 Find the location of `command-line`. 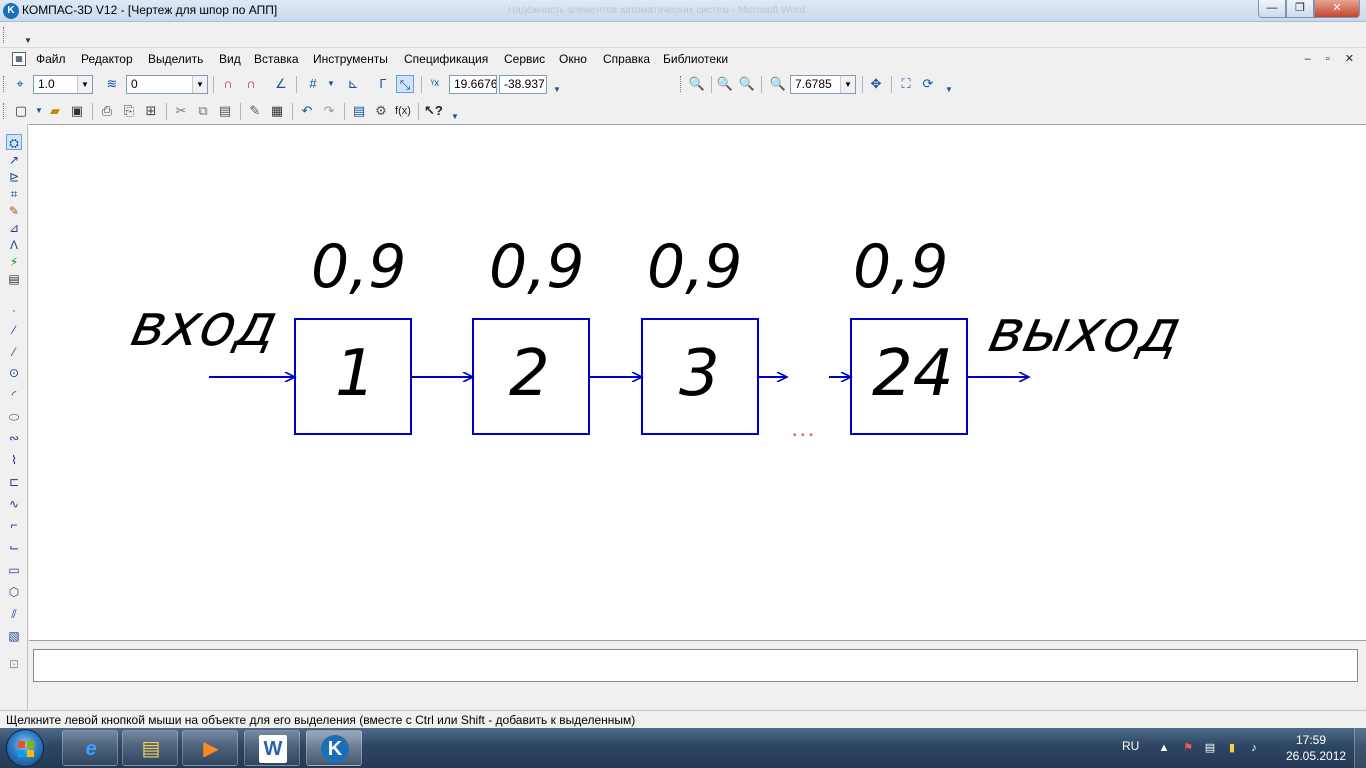

command-line is located at coordinates (695, 665).